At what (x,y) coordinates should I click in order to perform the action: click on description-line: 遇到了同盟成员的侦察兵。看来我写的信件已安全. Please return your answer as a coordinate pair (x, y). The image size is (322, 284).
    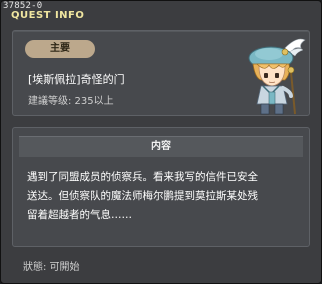
    Looking at the image, I should click on (142, 177).